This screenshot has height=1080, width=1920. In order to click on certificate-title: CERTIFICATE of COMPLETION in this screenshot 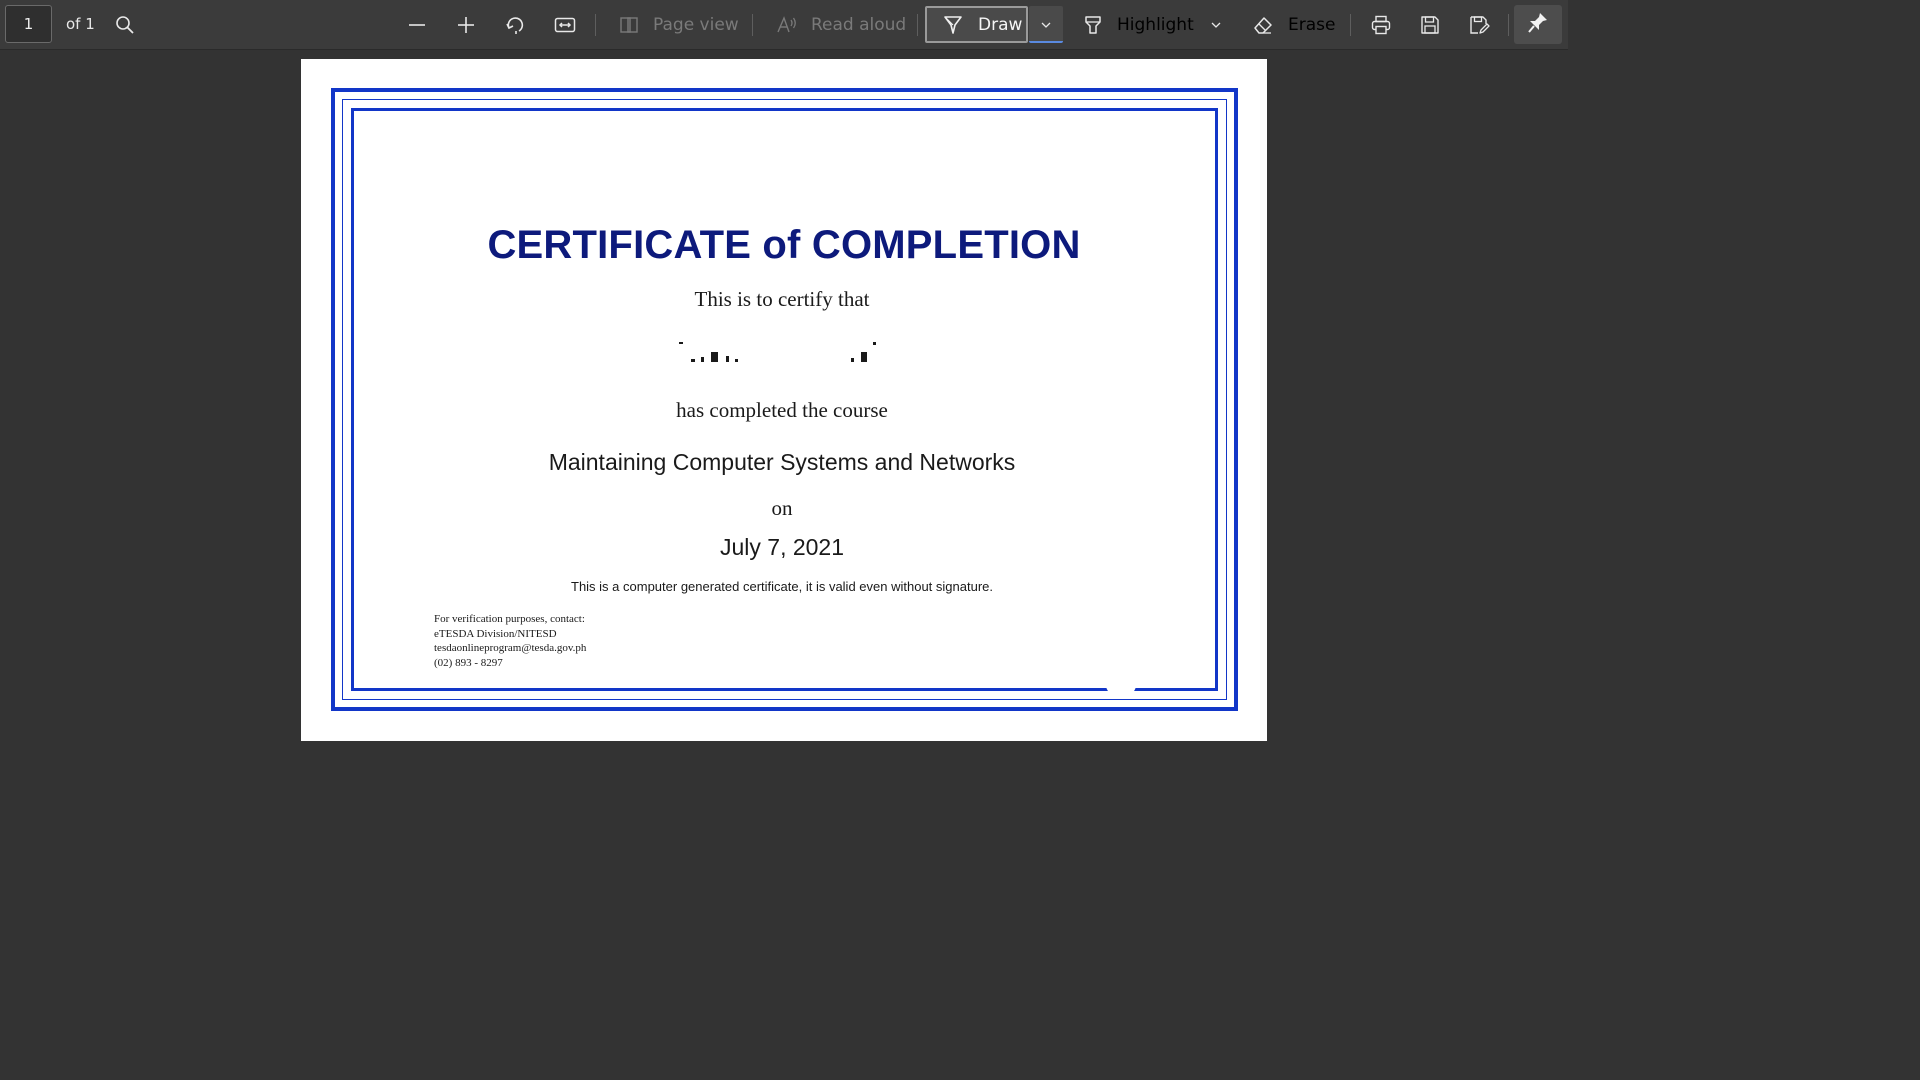, I will do `click(784, 245)`.